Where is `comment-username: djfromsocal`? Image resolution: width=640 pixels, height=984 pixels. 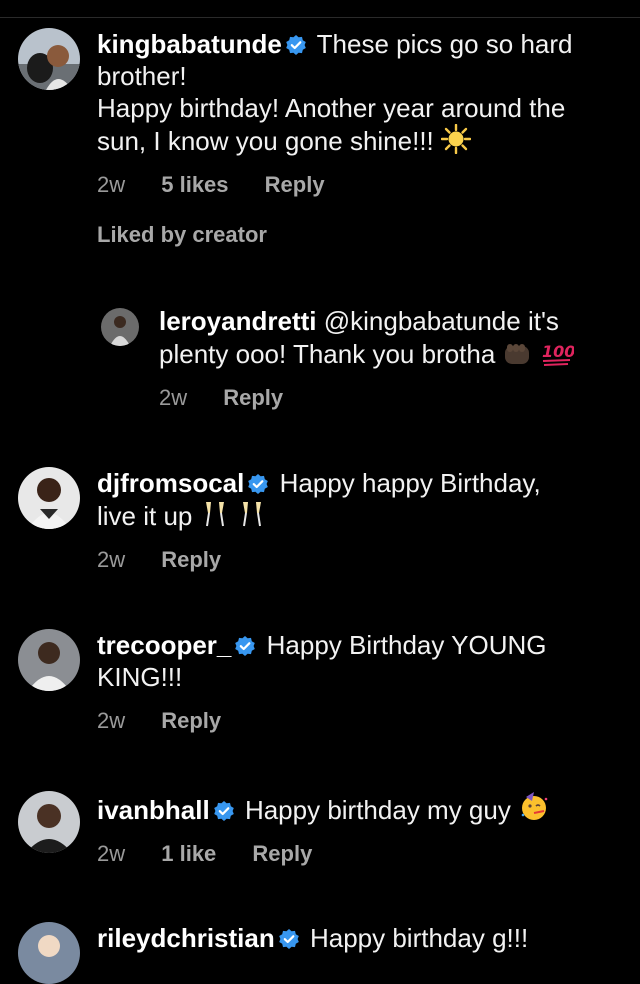
comment-username: djfromsocal is located at coordinates (170, 483).